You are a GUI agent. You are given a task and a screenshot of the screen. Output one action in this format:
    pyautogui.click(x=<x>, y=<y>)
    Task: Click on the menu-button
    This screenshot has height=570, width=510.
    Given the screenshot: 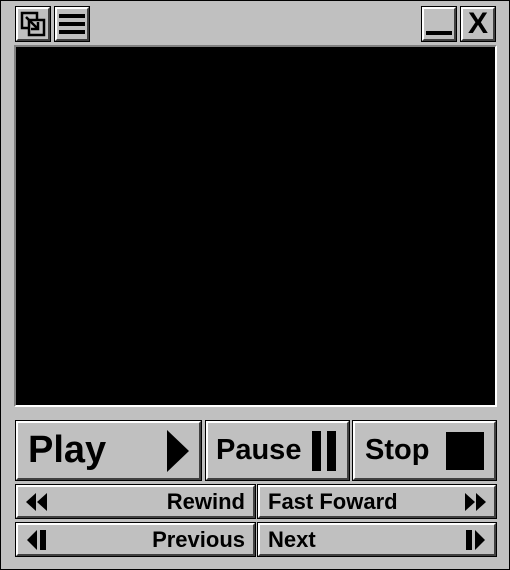 What is the action you would take?
    pyautogui.click(x=72, y=24)
    